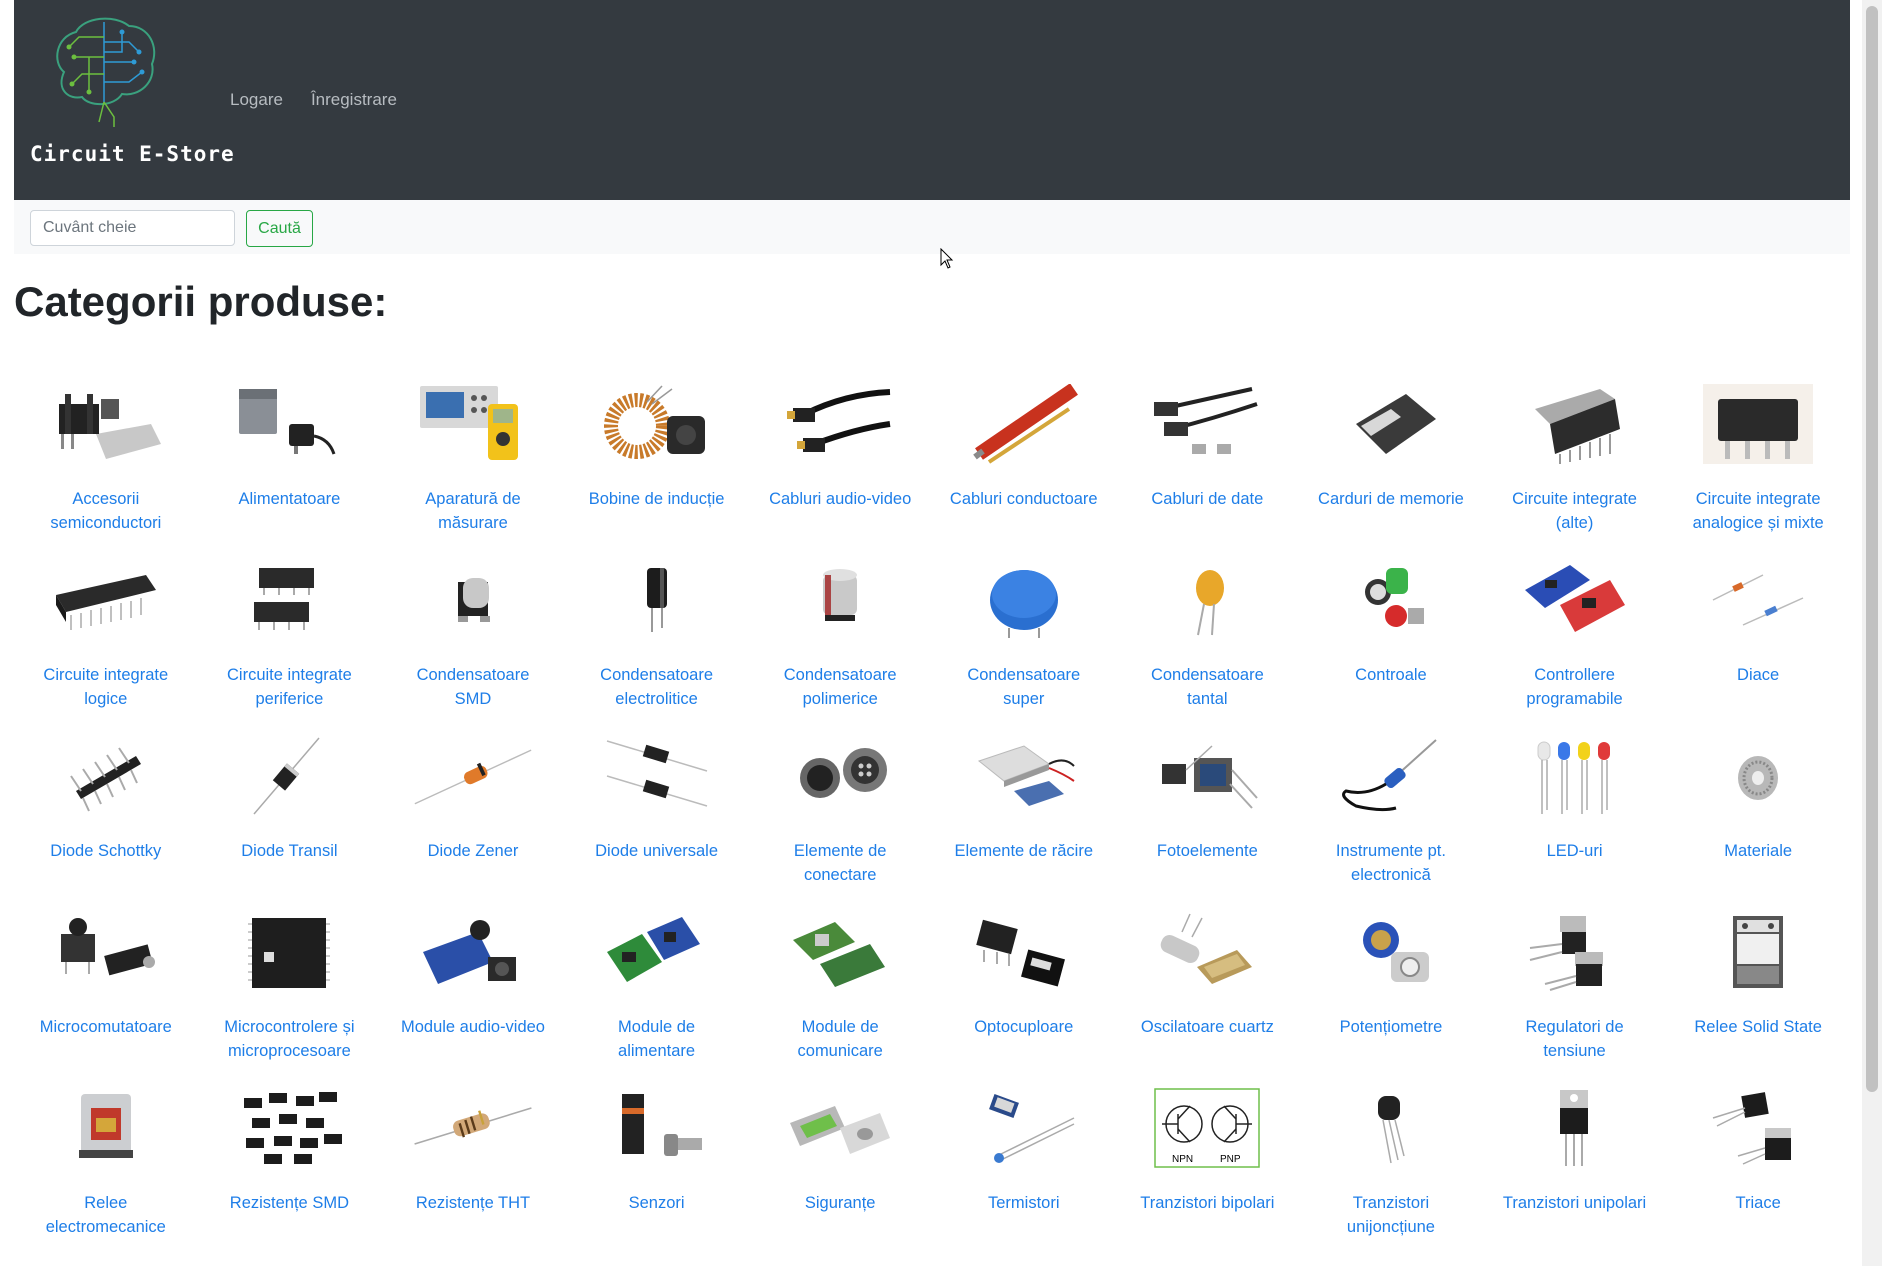 The height and width of the screenshot is (1266, 1882). What do you see at coordinates (1575, 466) in the screenshot?
I see `category-item: Circuite integrate (alte)` at bounding box center [1575, 466].